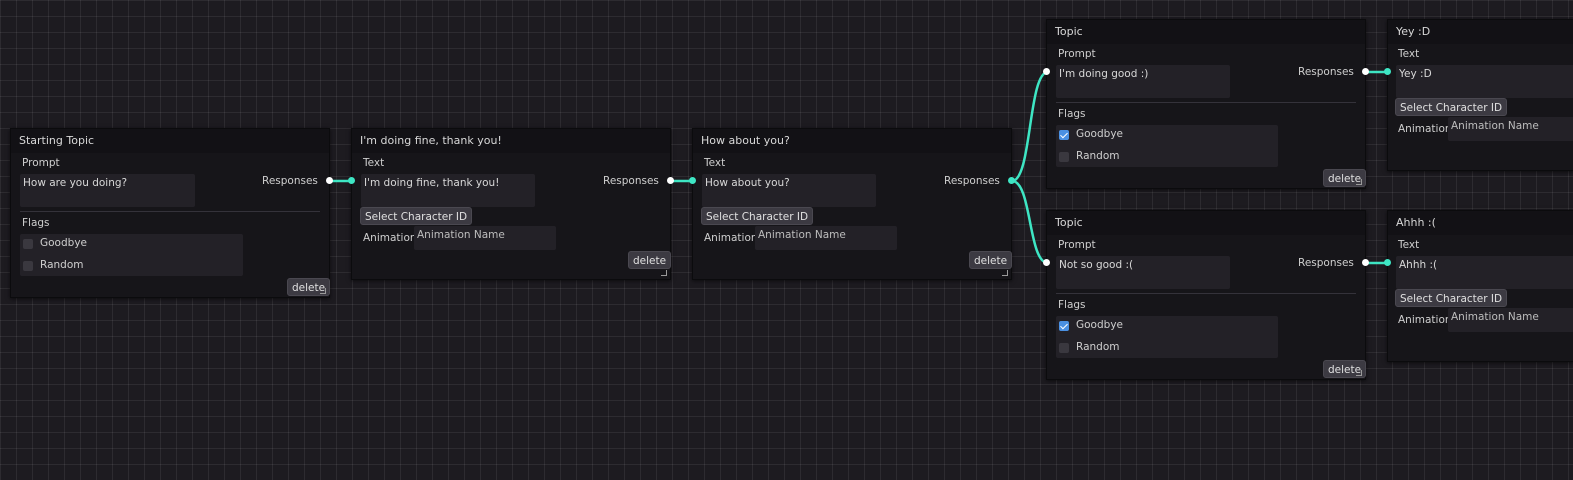 The height and width of the screenshot is (480, 1573). I want to click on prompt-field: How are you doing?, so click(107, 190).